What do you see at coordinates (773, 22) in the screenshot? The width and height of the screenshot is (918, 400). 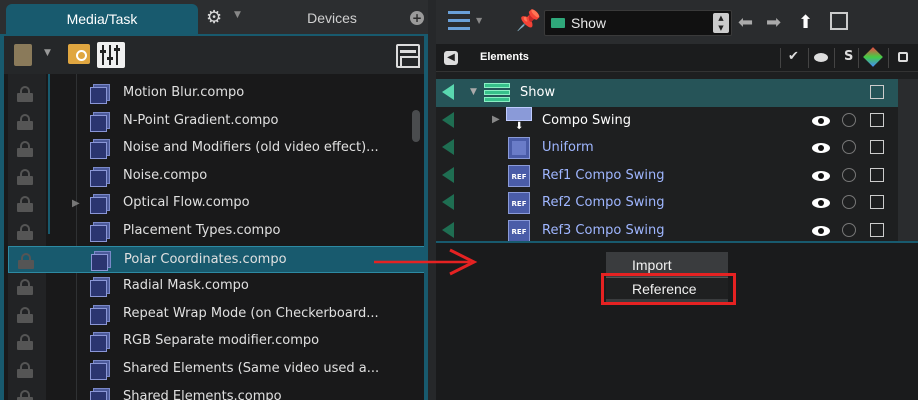 I see `arrow-right-icon: ➡` at bounding box center [773, 22].